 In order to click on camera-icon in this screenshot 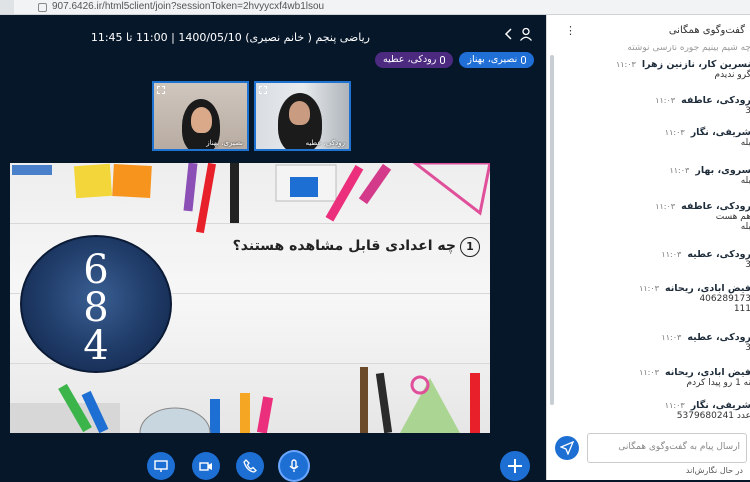, I will do `click(205, 466)`.